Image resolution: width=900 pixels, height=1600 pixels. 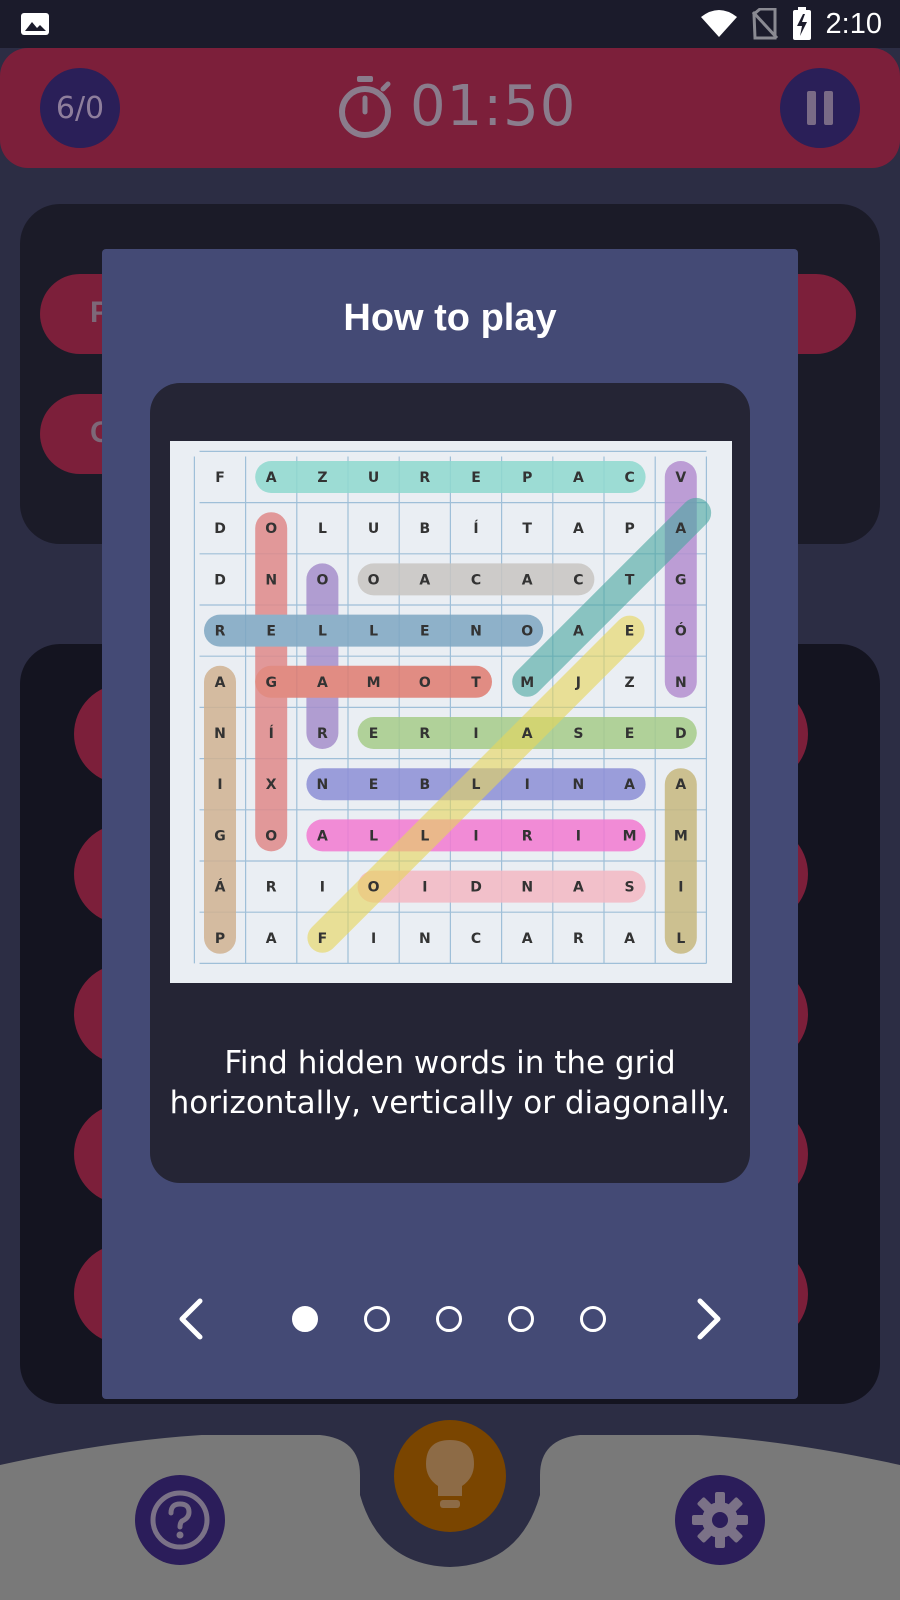 I want to click on hint-button, so click(x=450, y=1476).